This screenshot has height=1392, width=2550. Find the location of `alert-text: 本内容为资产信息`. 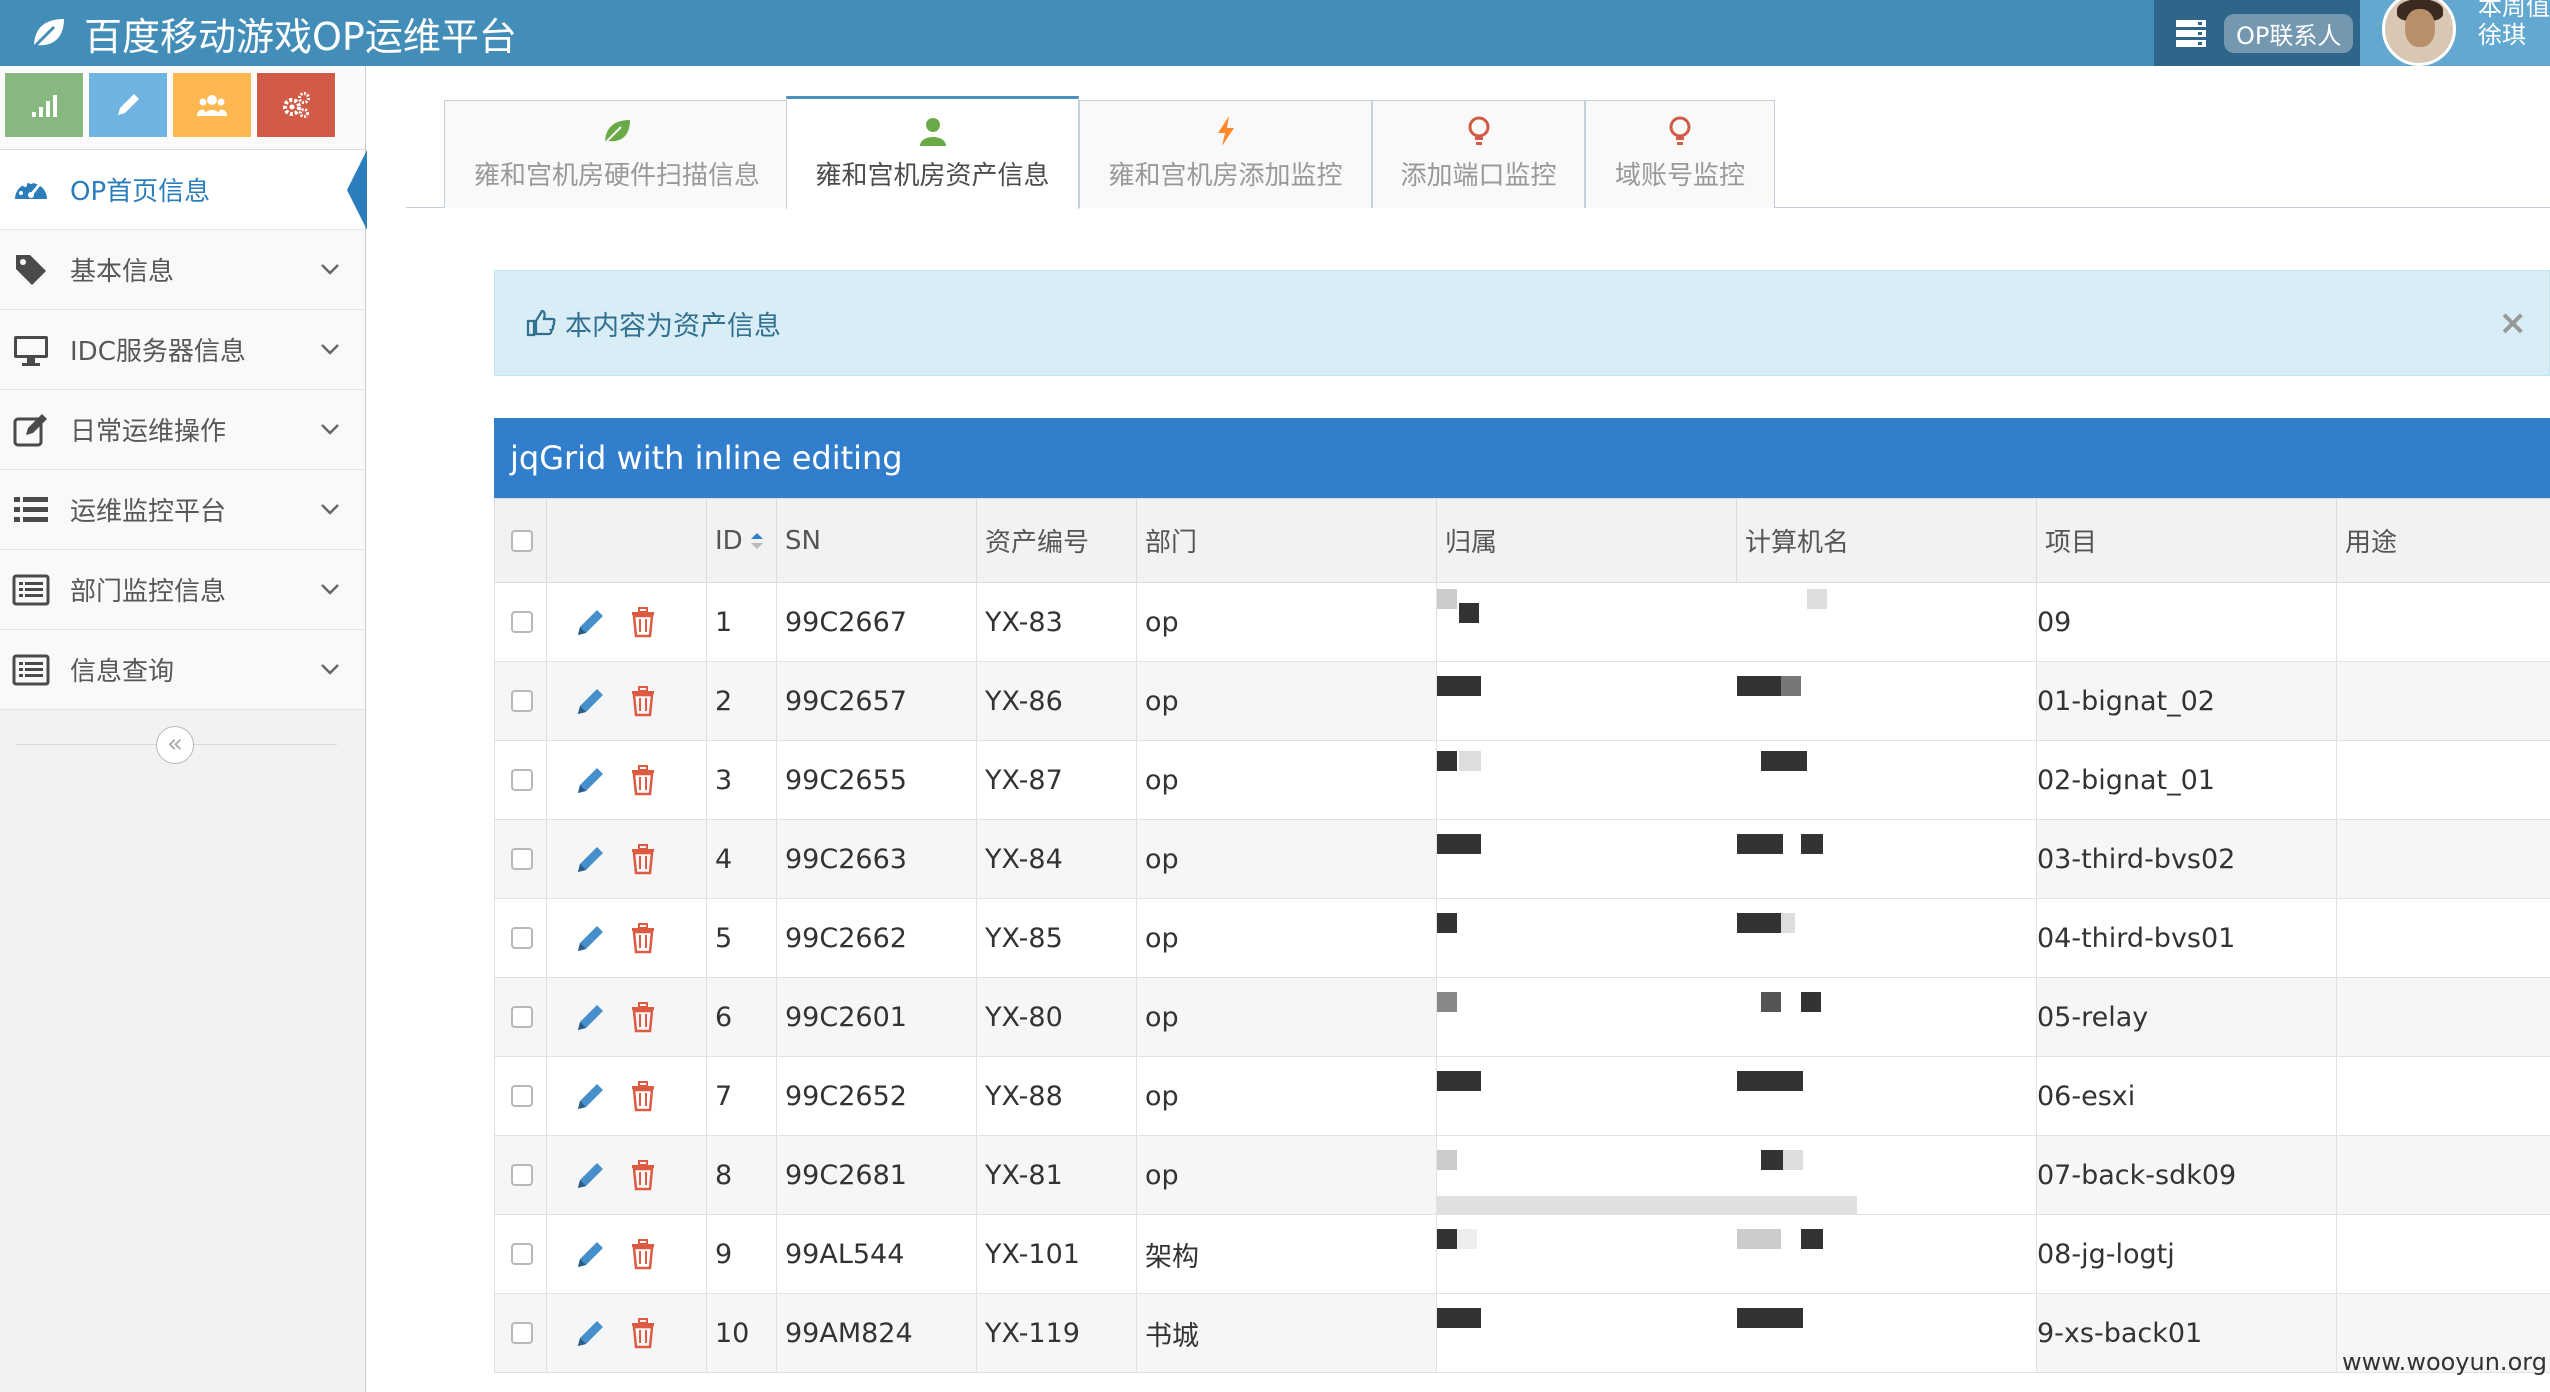

alert-text: 本内容为资产信息 is located at coordinates (673, 326).